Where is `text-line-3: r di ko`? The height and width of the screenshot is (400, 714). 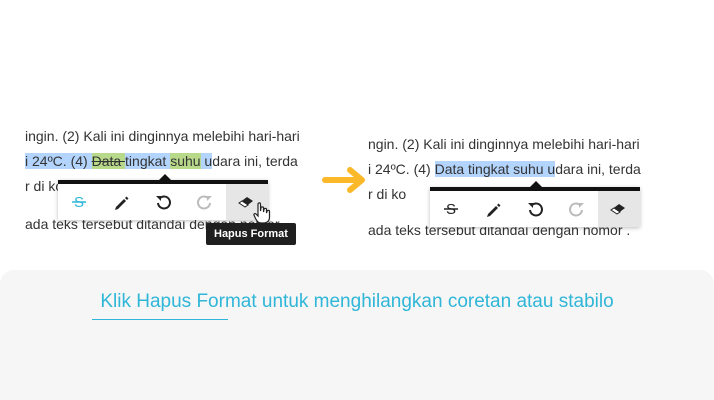
text-line-3: r di ko is located at coordinates (387, 194).